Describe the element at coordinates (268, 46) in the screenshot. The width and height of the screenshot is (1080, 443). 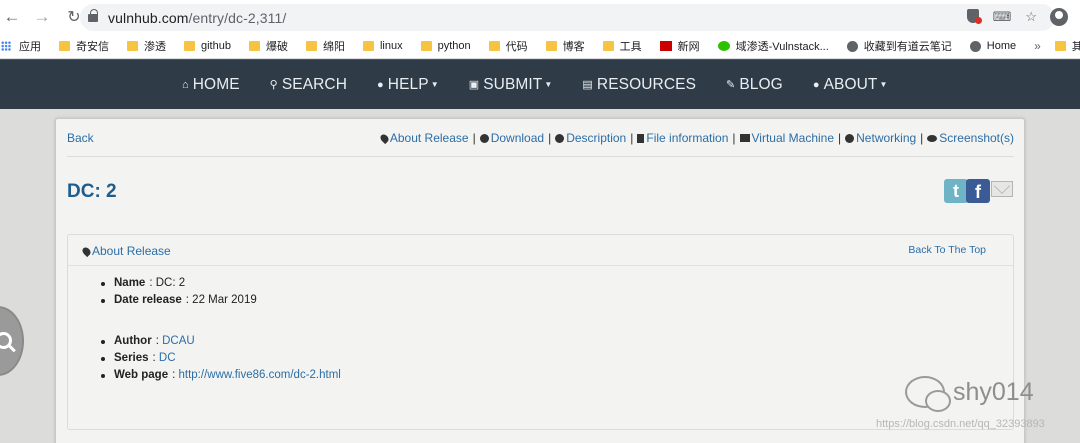
I see `bookmark-folder: 爆破` at that location.